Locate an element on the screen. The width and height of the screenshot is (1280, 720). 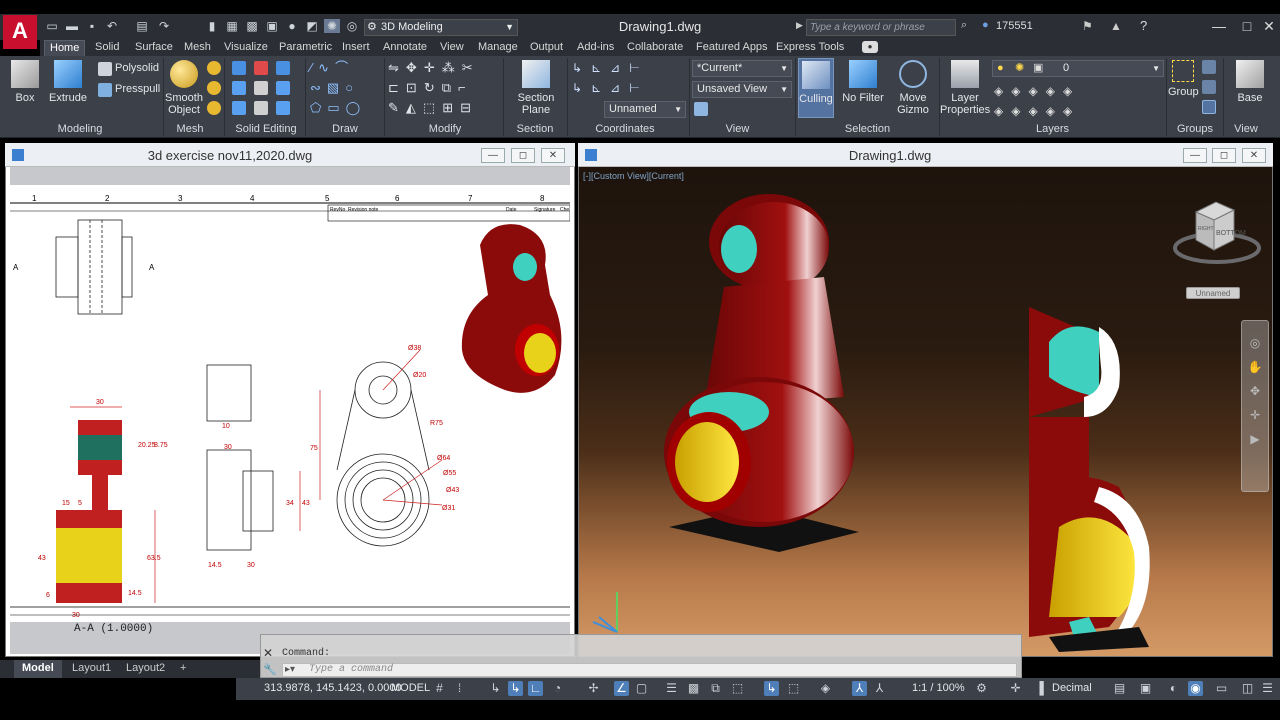
ucs-origin-icon: ⊿ is located at coordinates (619, 68).